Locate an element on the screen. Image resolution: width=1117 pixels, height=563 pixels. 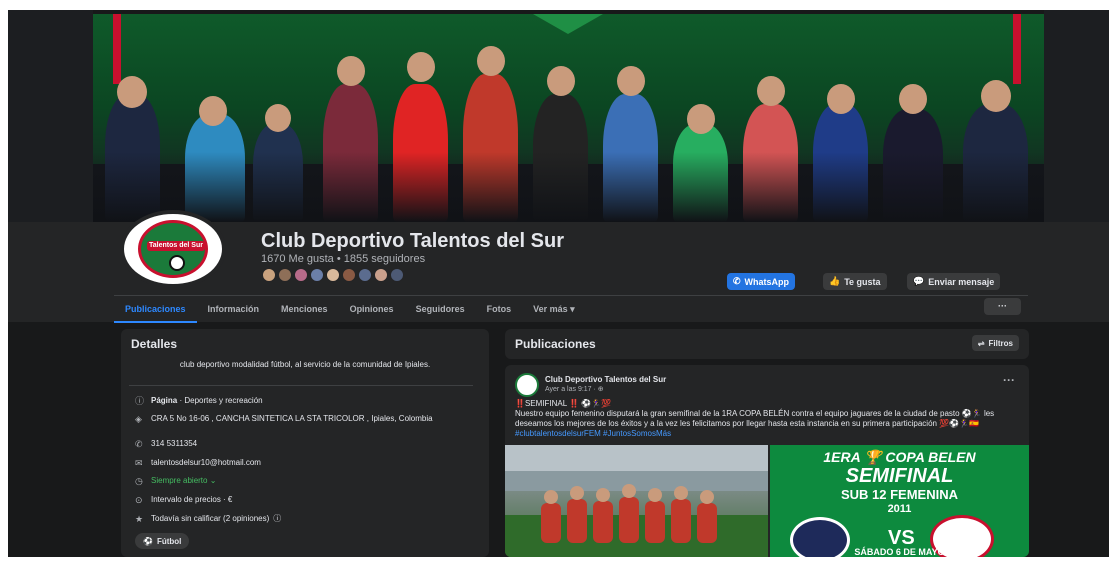
page-stats: 1670 Me gusta • 1855 seguidores is located at coordinates (343, 259).